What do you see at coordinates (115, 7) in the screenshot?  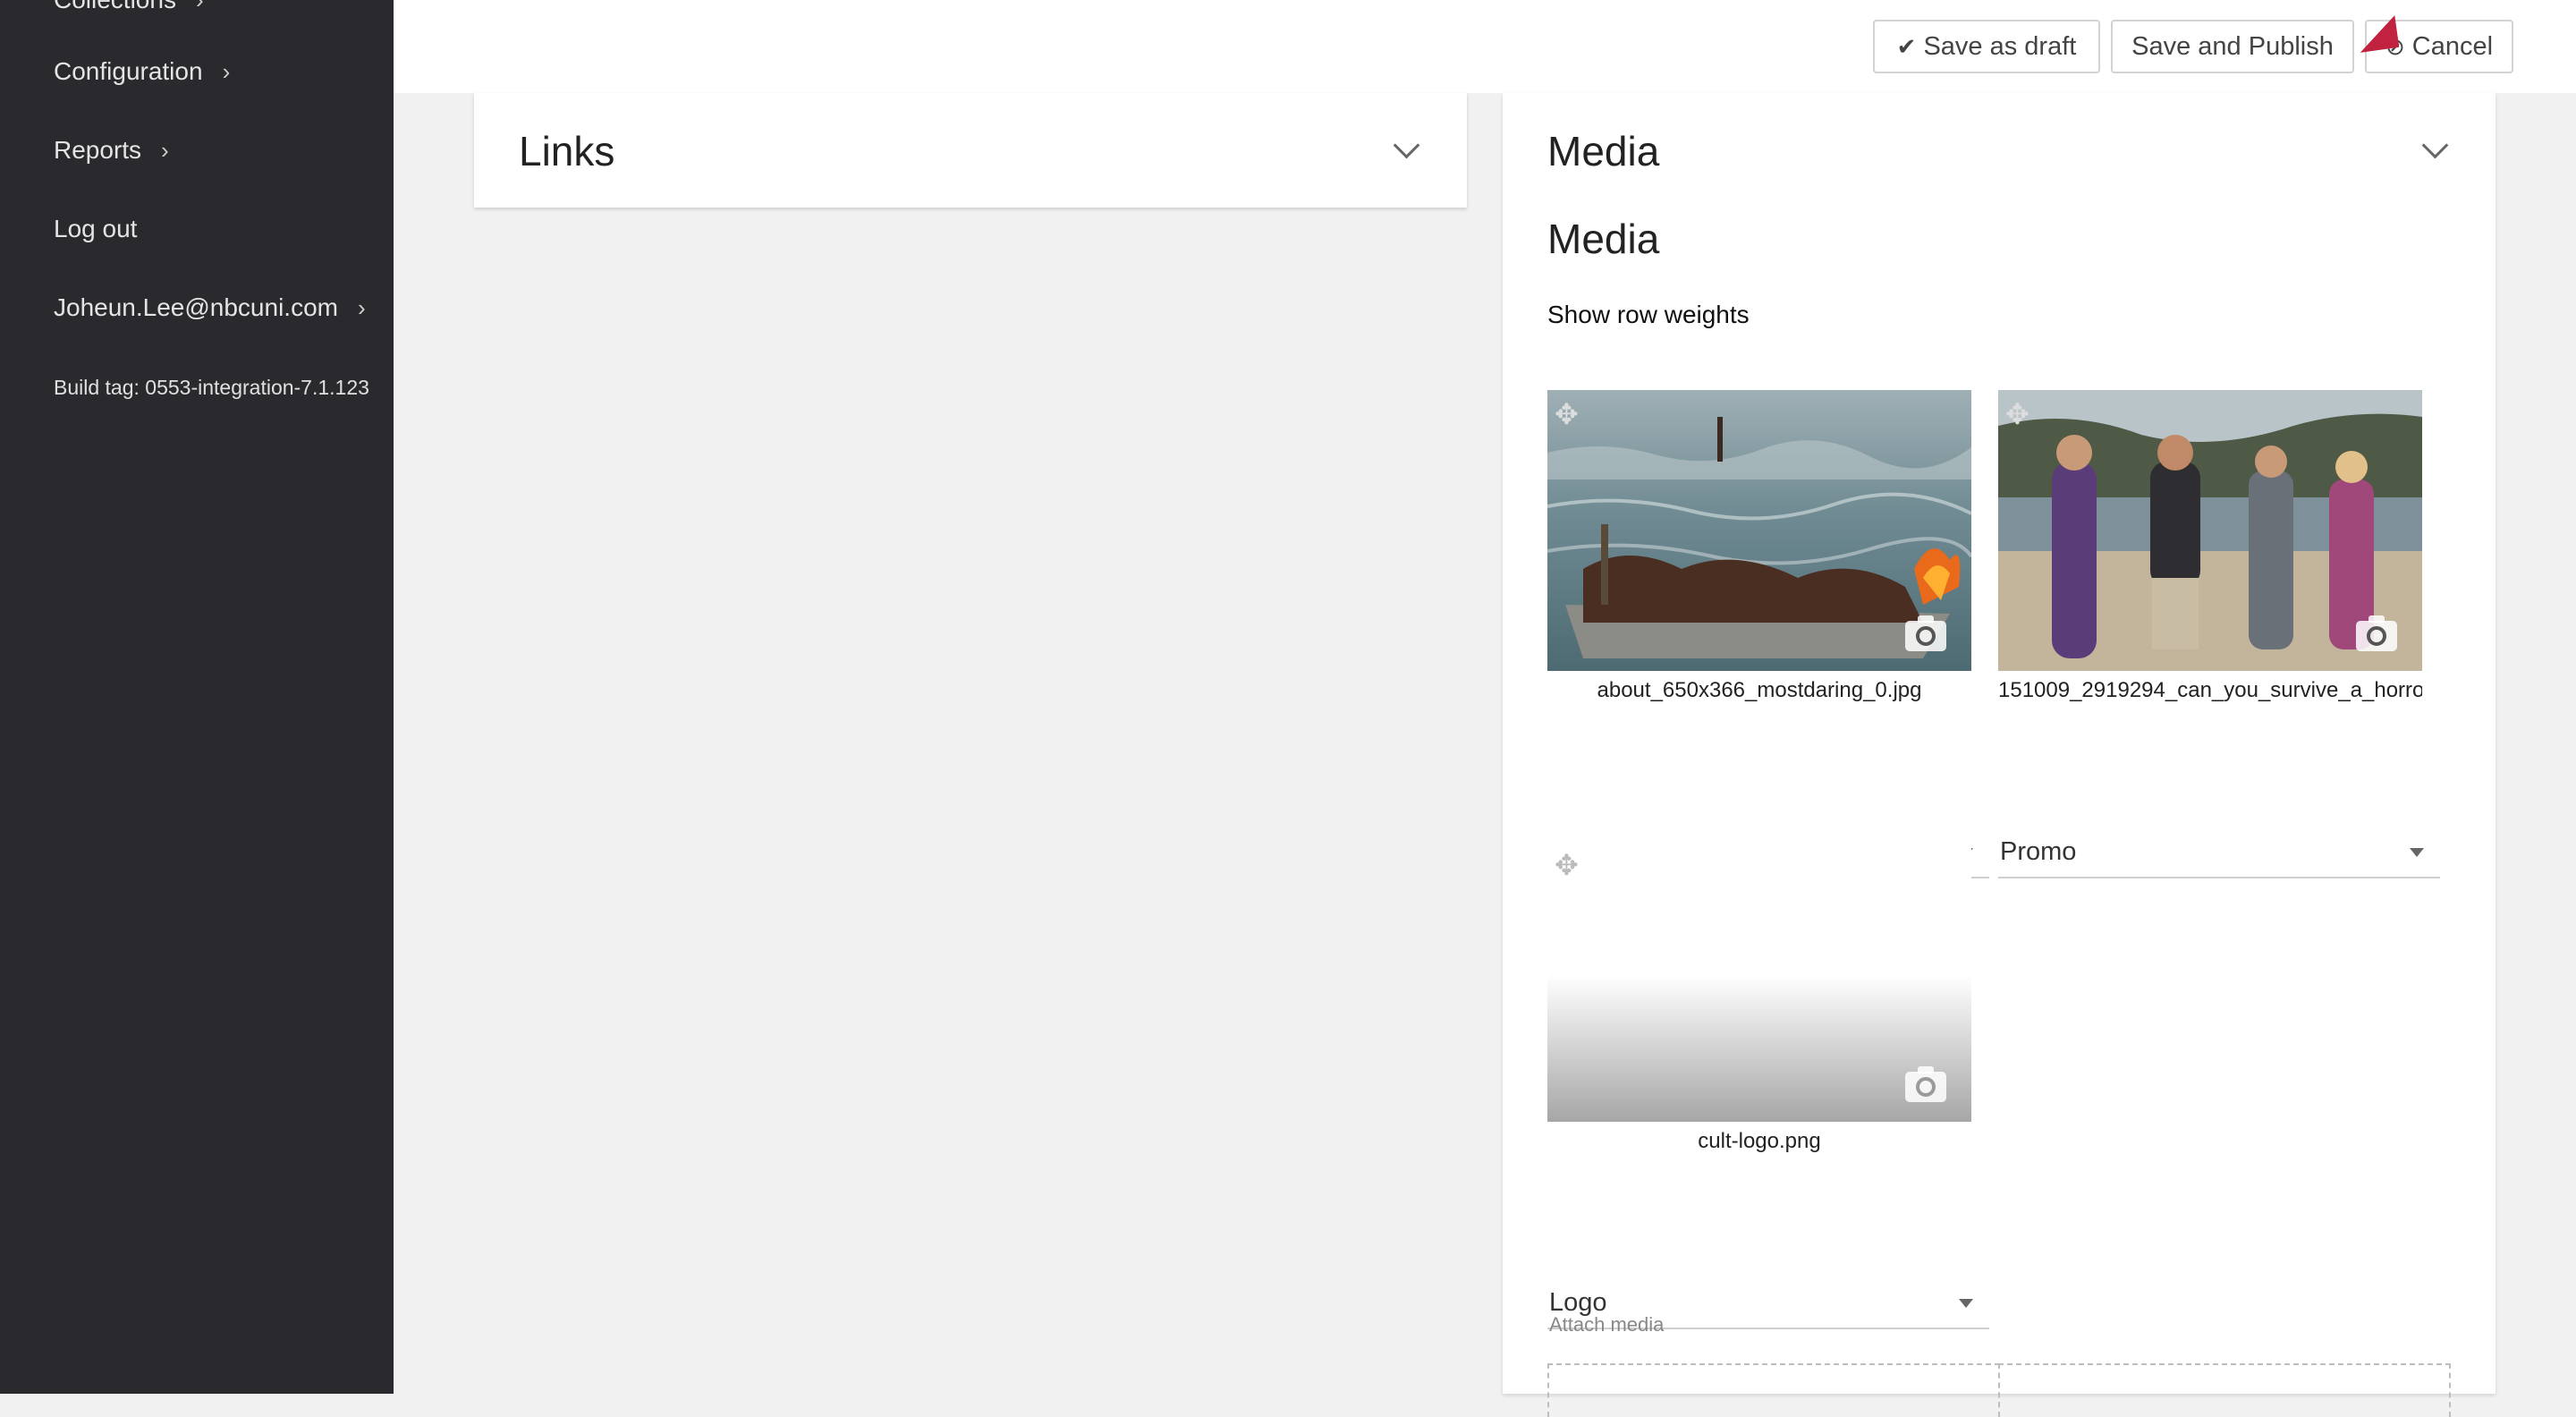 I see `sidebar-item-label: Collections` at bounding box center [115, 7].